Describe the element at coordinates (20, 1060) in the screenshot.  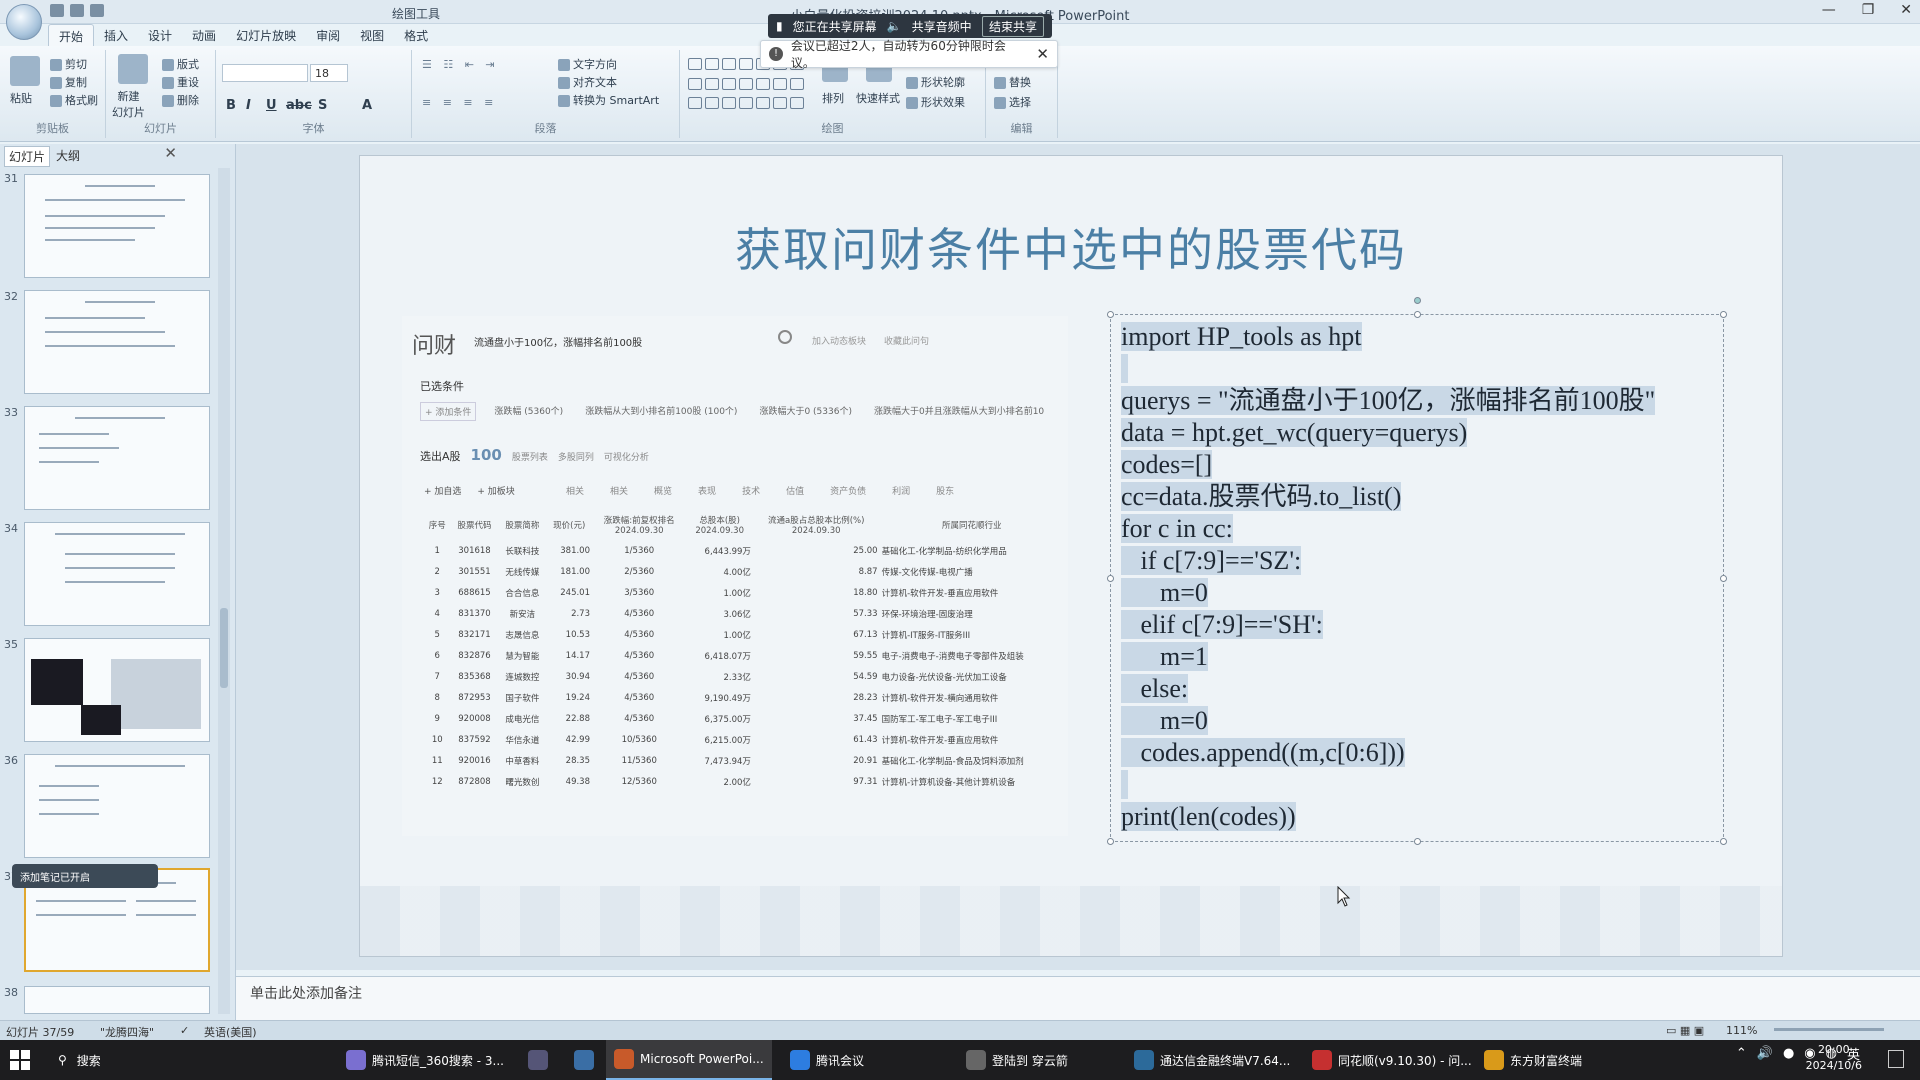
I see `windows-start-icon` at that location.